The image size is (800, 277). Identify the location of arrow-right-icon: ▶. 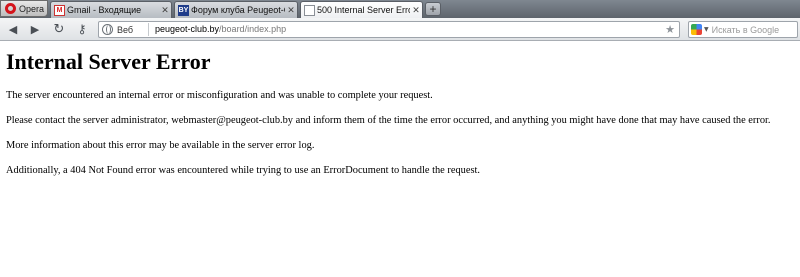
(35, 29).